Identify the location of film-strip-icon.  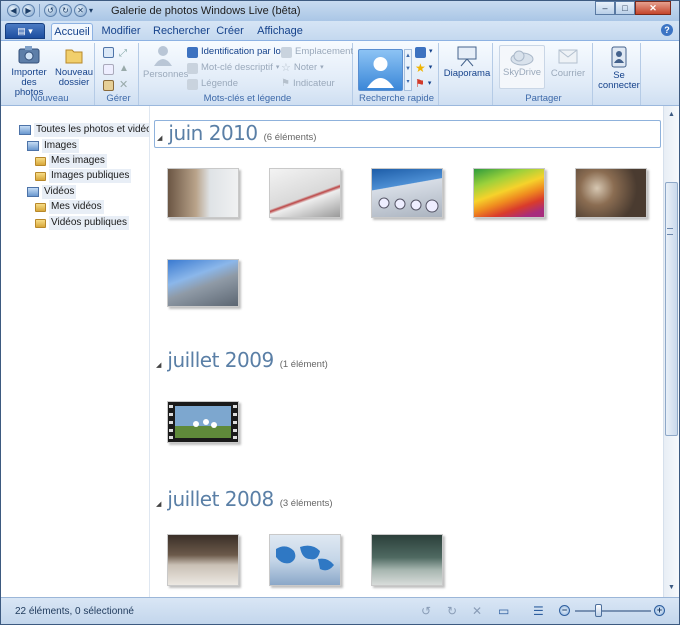
(203, 422).